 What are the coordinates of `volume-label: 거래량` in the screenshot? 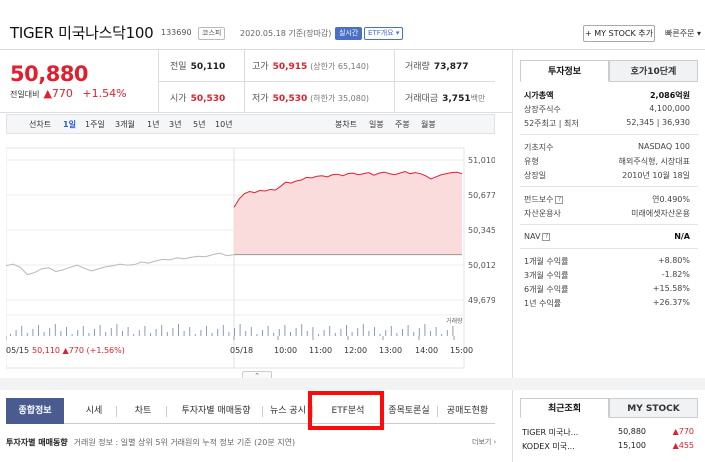 It's located at (454, 321).